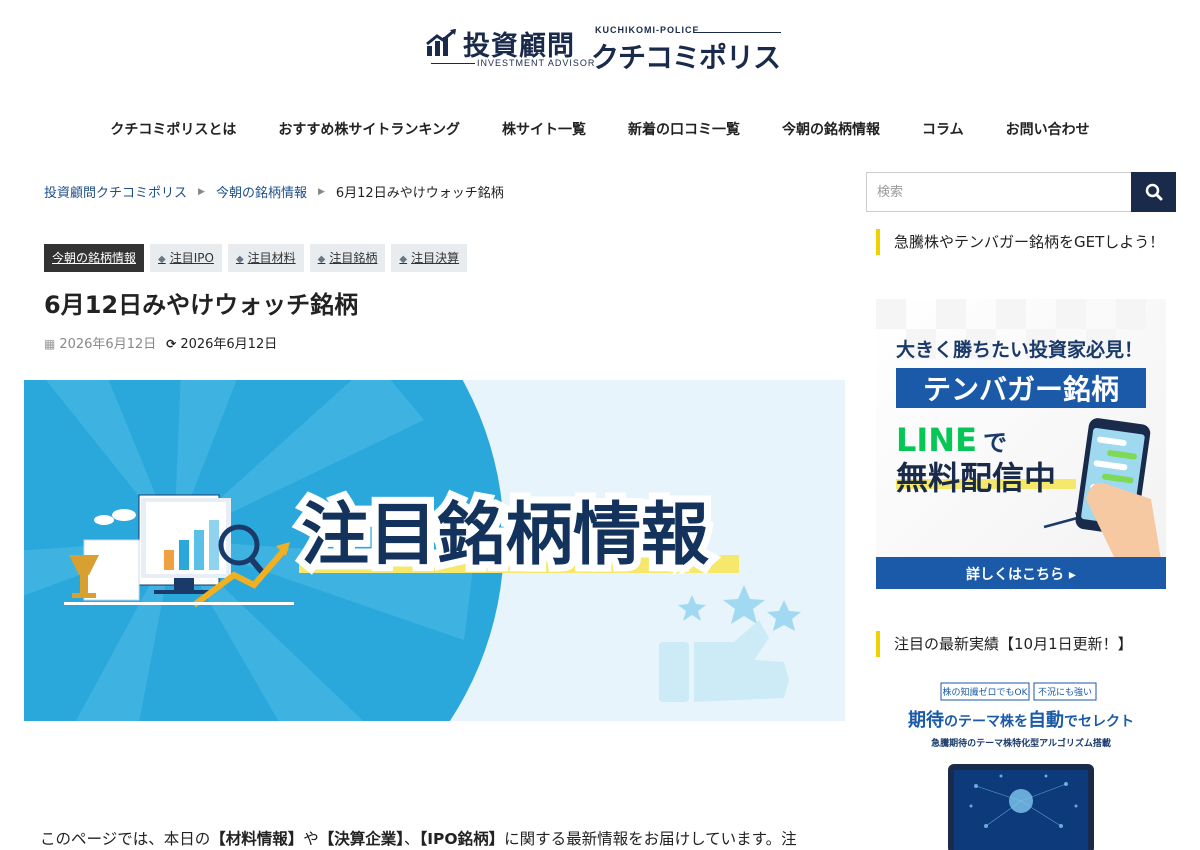 The height and width of the screenshot is (850, 1200). What do you see at coordinates (998, 192) in the screenshot?
I see `search-input` at bounding box center [998, 192].